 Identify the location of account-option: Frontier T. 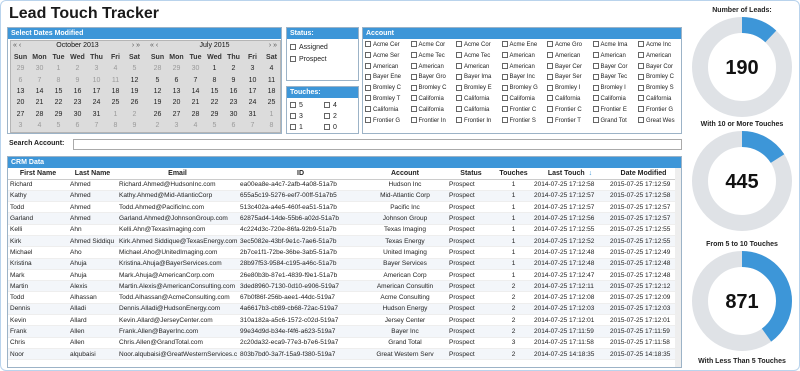
(570, 121).